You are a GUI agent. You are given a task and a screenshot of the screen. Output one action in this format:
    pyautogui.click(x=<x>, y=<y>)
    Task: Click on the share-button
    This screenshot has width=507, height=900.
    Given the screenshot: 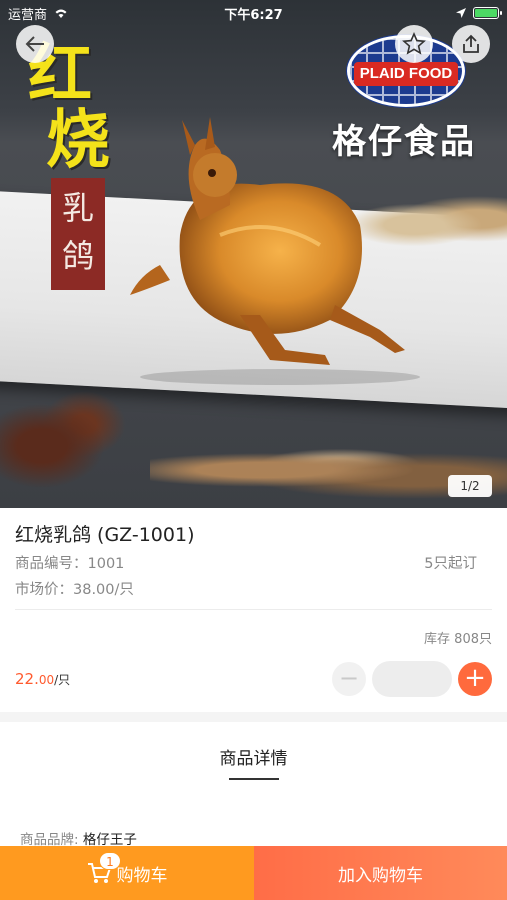 What is the action you would take?
    pyautogui.click(x=471, y=44)
    